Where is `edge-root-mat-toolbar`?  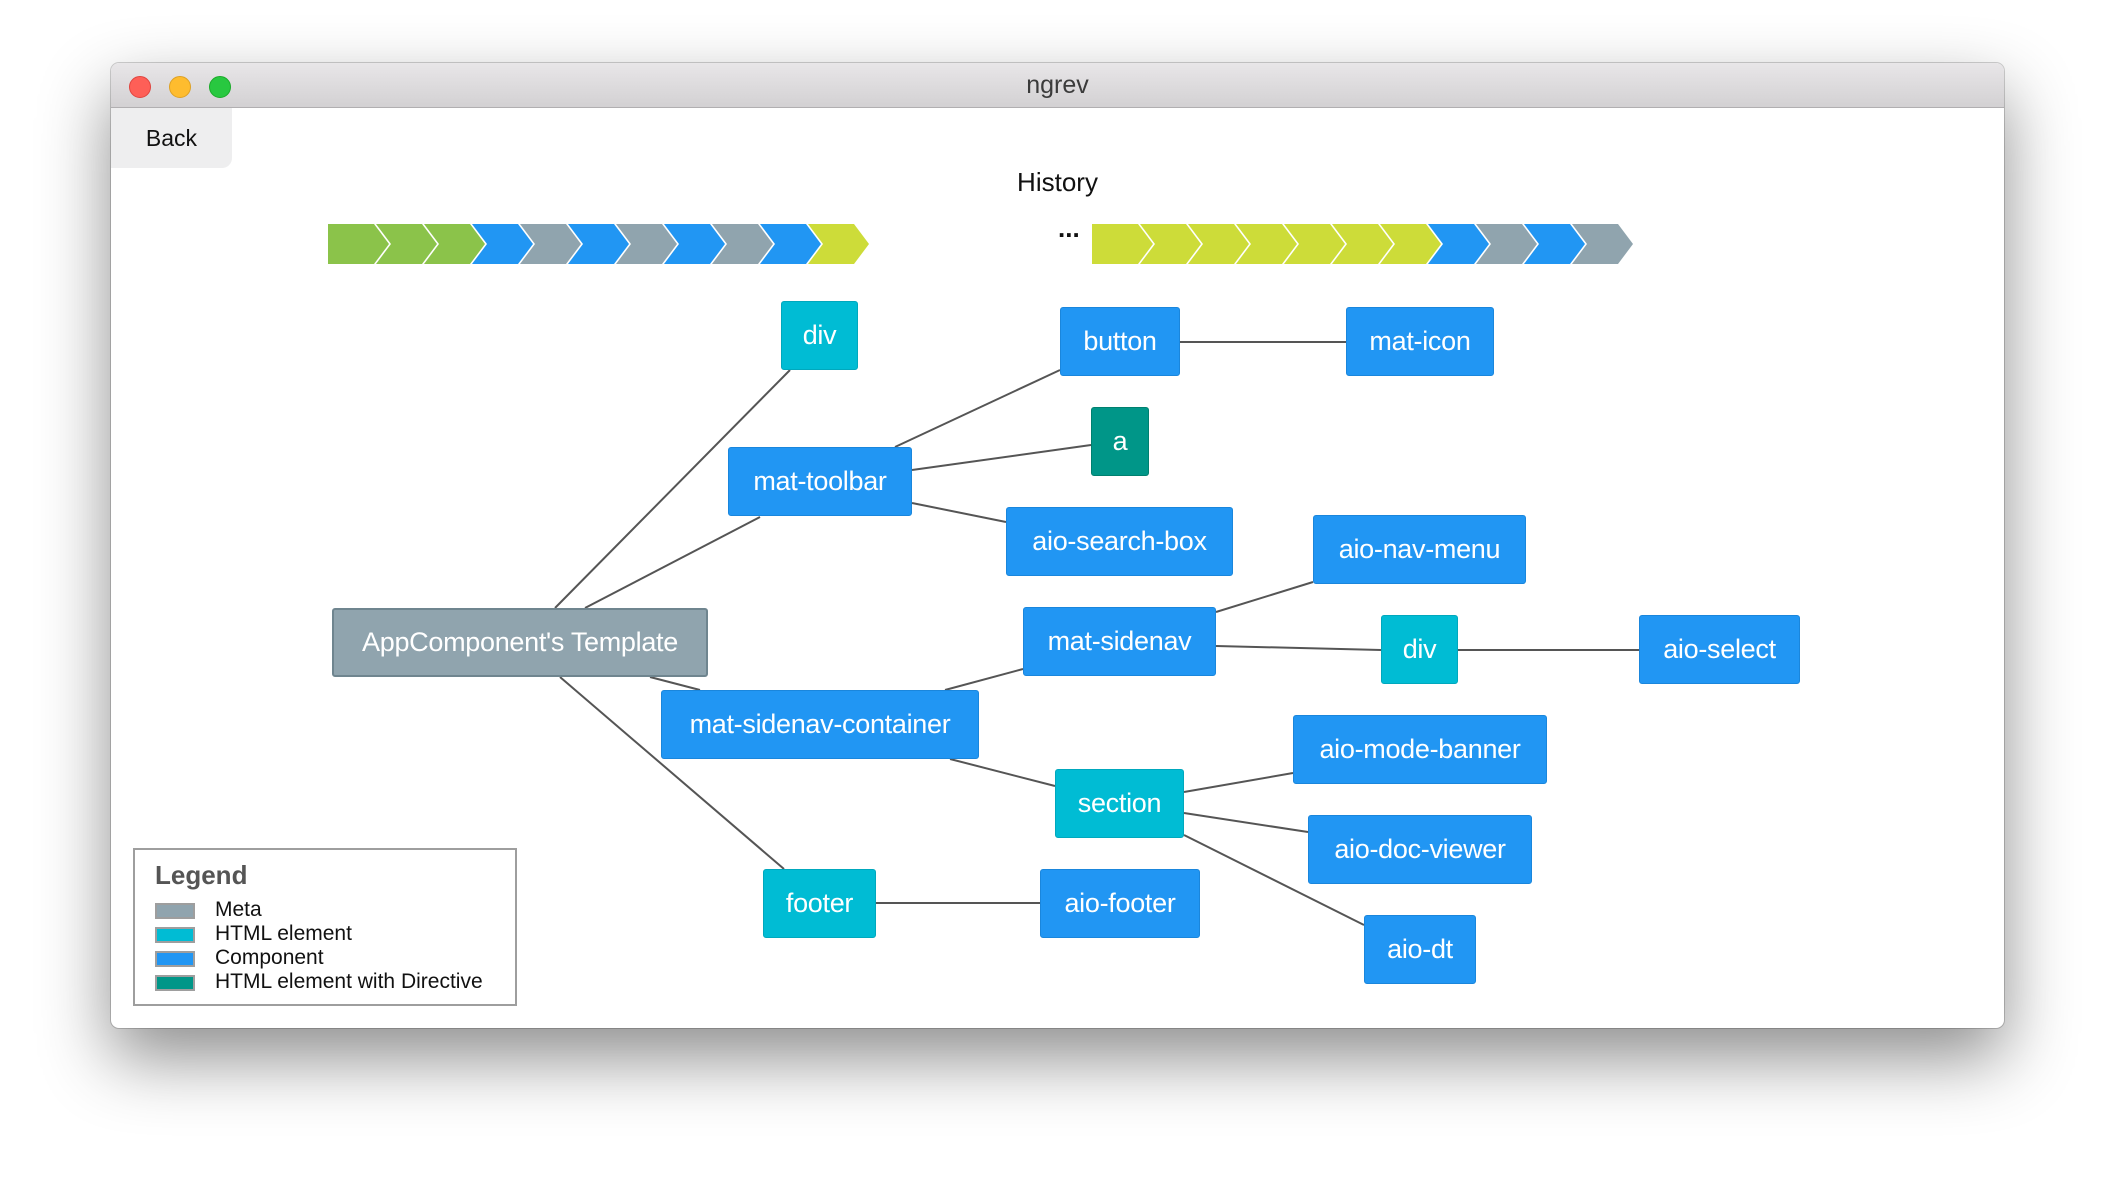 edge-root-mat-toolbar is located at coordinates (672, 562).